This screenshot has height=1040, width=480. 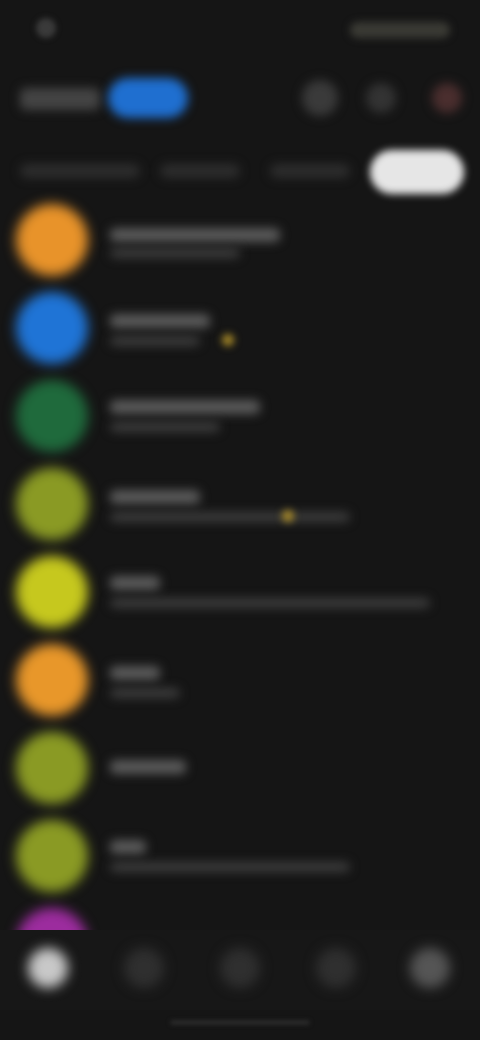 I want to click on filter-chip-row, so click(x=240, y=172).